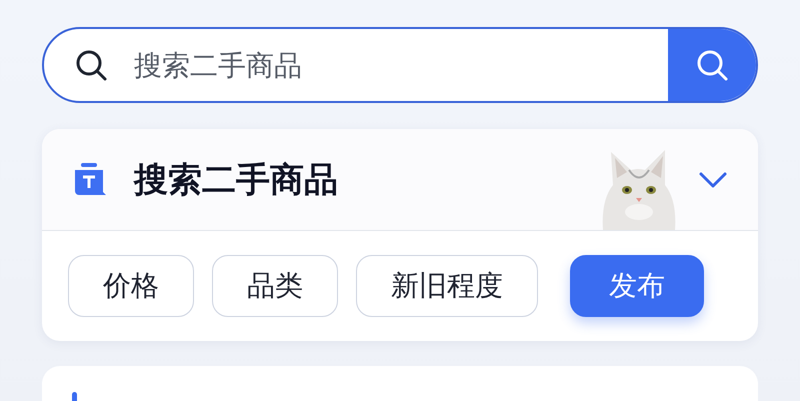 The width and height of the screenshot is (800, 401). I want to click on search-field: 搜索二手商品, so click(400, 65).